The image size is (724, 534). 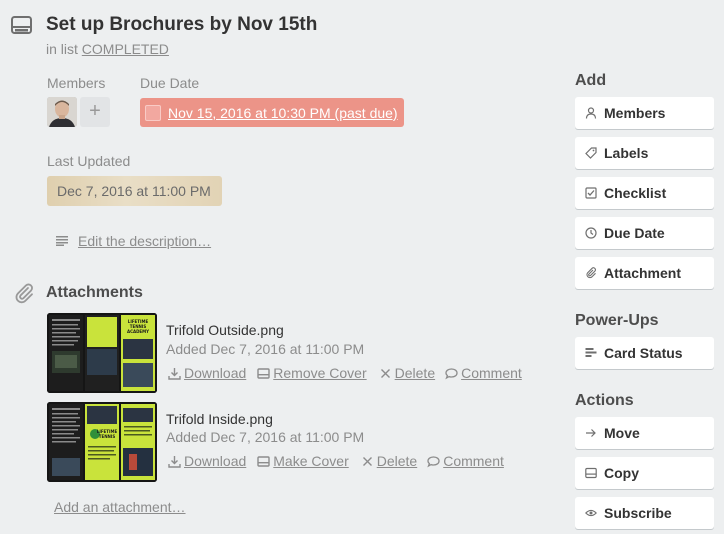 What do you see at coordinates (138, 331) in the screenshot?
I see `brochure-text: ACADEMY` at bounding box center [138, 331].